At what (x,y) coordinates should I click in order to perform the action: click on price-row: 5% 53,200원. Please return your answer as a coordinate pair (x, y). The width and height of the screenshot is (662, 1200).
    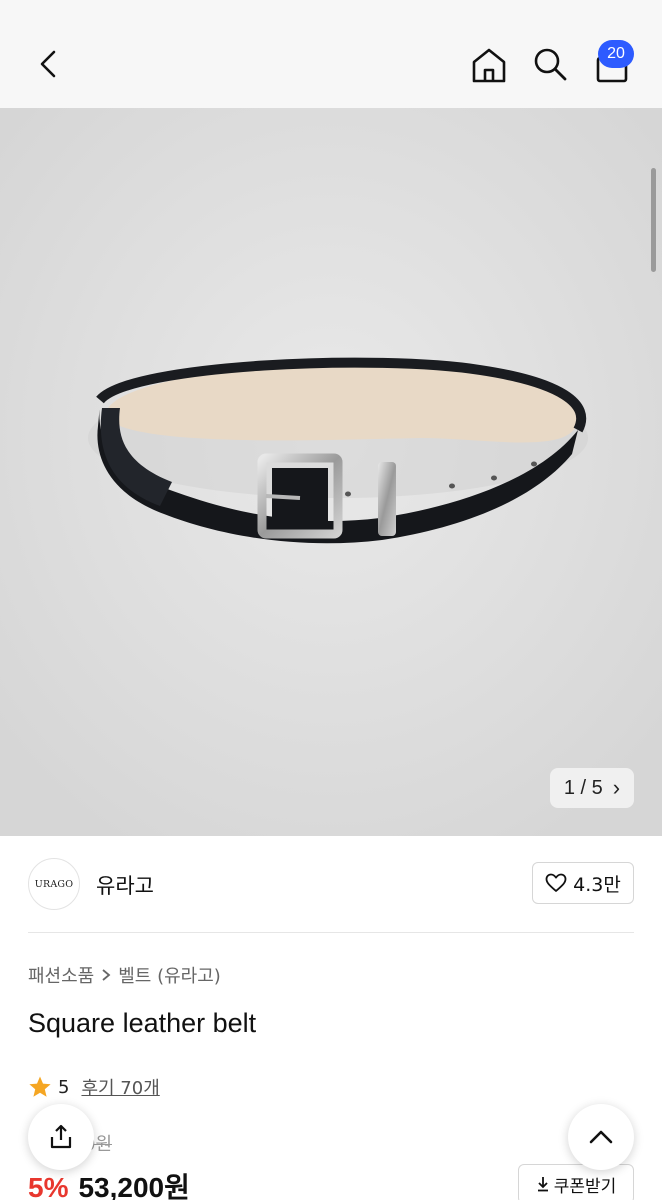
    Looking at the image, I should click on (109, 1183).